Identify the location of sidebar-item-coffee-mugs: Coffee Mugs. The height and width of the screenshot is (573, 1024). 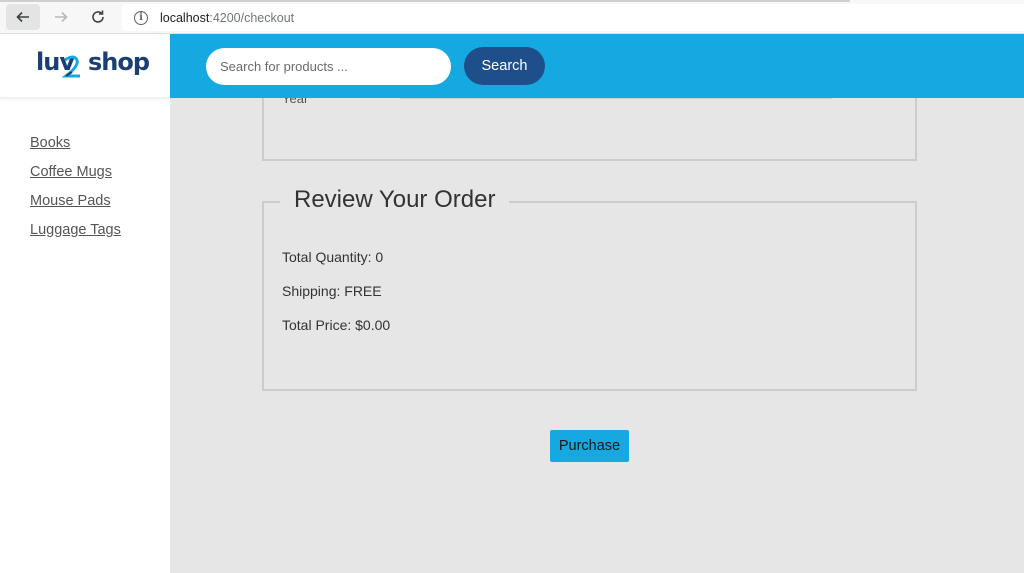
(75, 171).